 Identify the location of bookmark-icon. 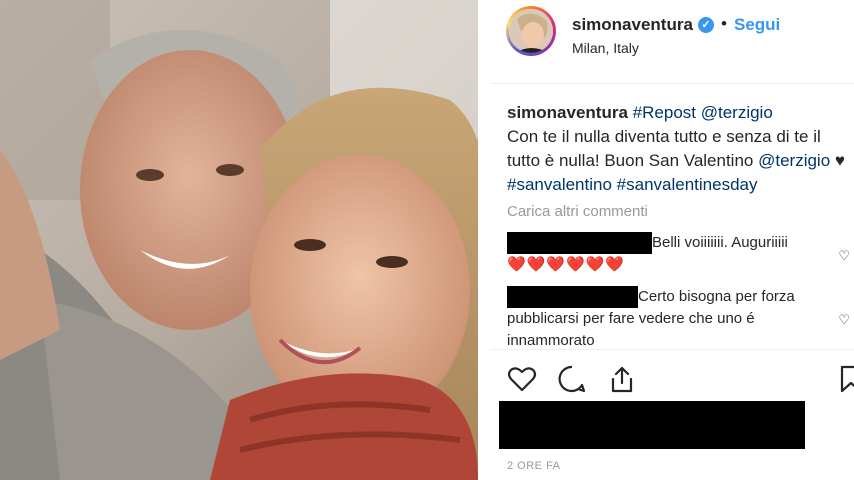
(845, 379).